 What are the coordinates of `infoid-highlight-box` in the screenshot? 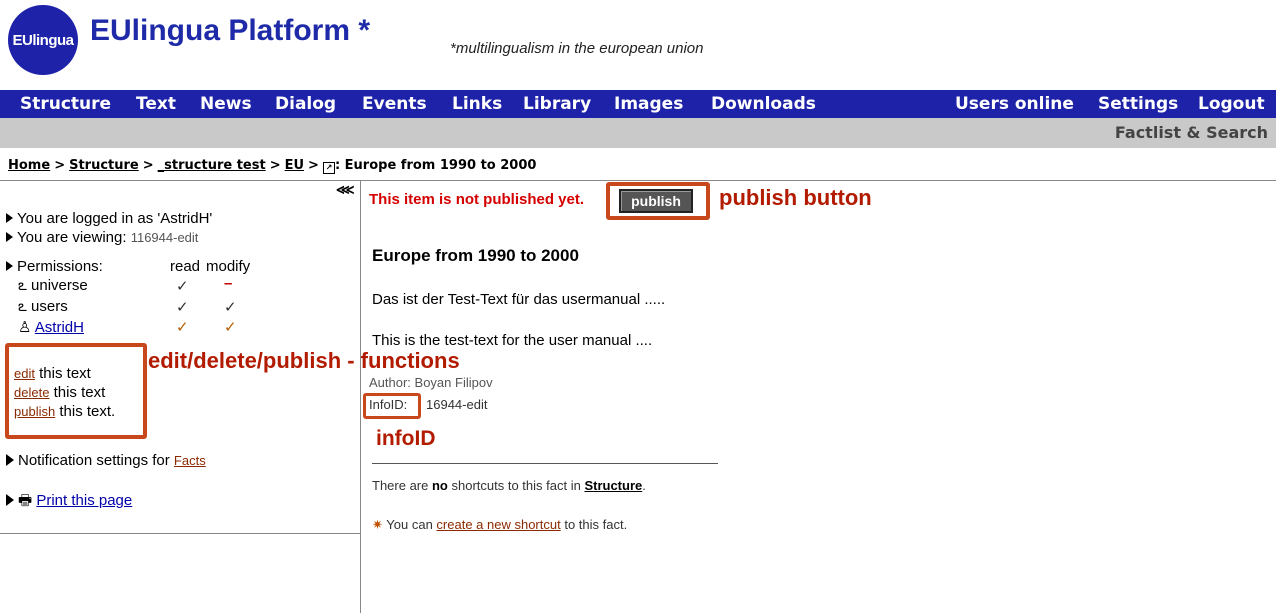 It's located at (392, 406).